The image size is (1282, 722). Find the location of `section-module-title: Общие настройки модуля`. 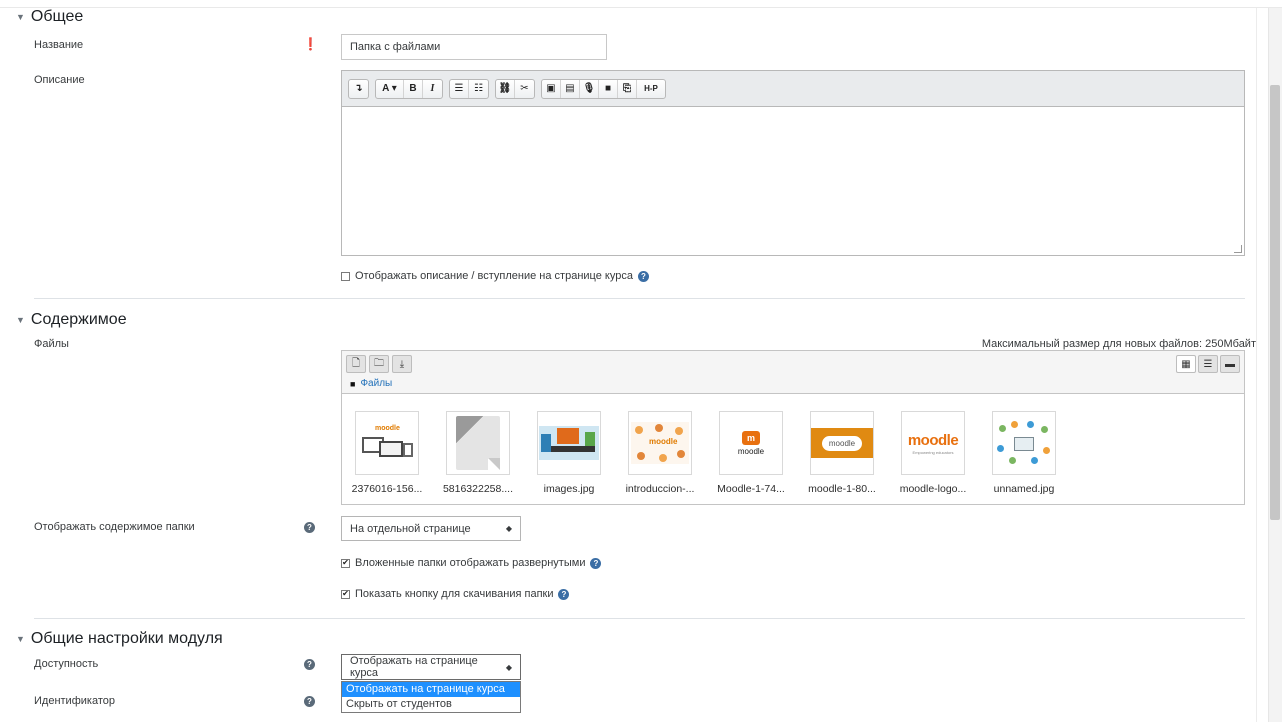

section-module-title: Общие настройки модуля is located at coordinates (126, 638).